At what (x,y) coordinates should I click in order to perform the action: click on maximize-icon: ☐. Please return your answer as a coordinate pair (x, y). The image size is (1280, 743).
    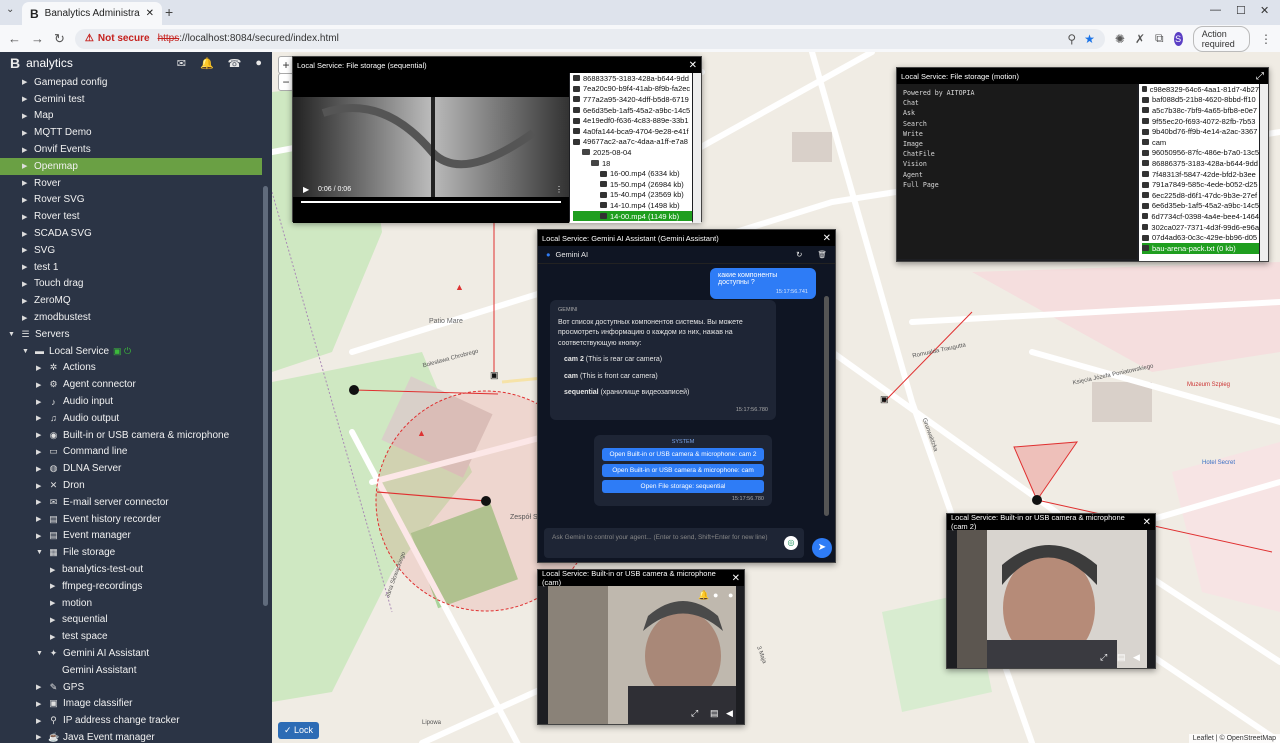
    Looking at the image, I should click on (1241, 10).